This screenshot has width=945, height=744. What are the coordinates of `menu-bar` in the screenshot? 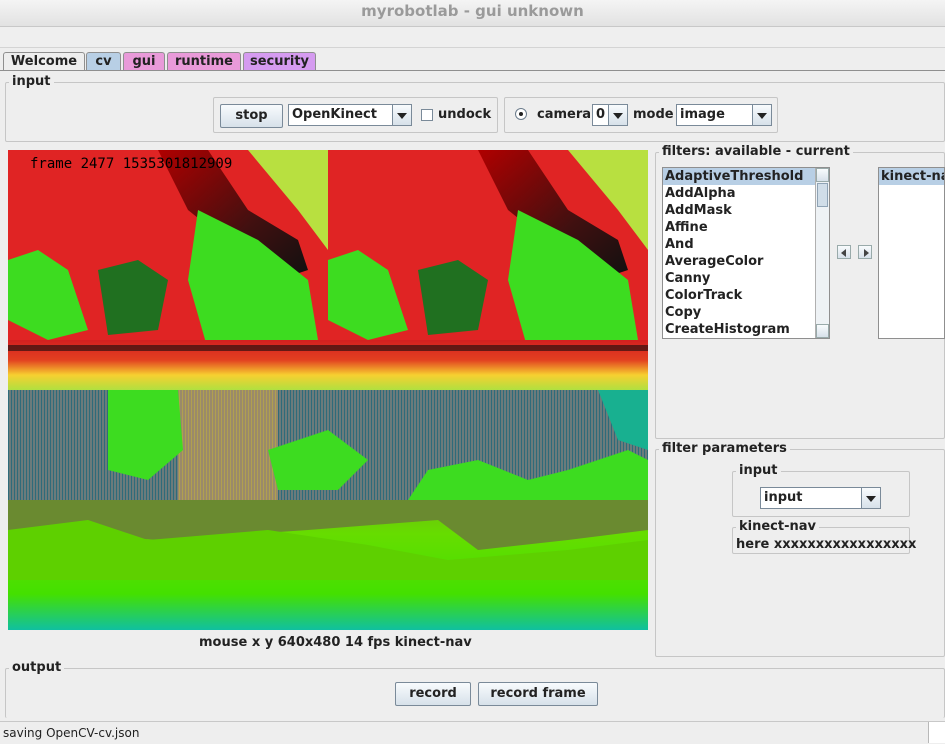 It's located at (472, 37).